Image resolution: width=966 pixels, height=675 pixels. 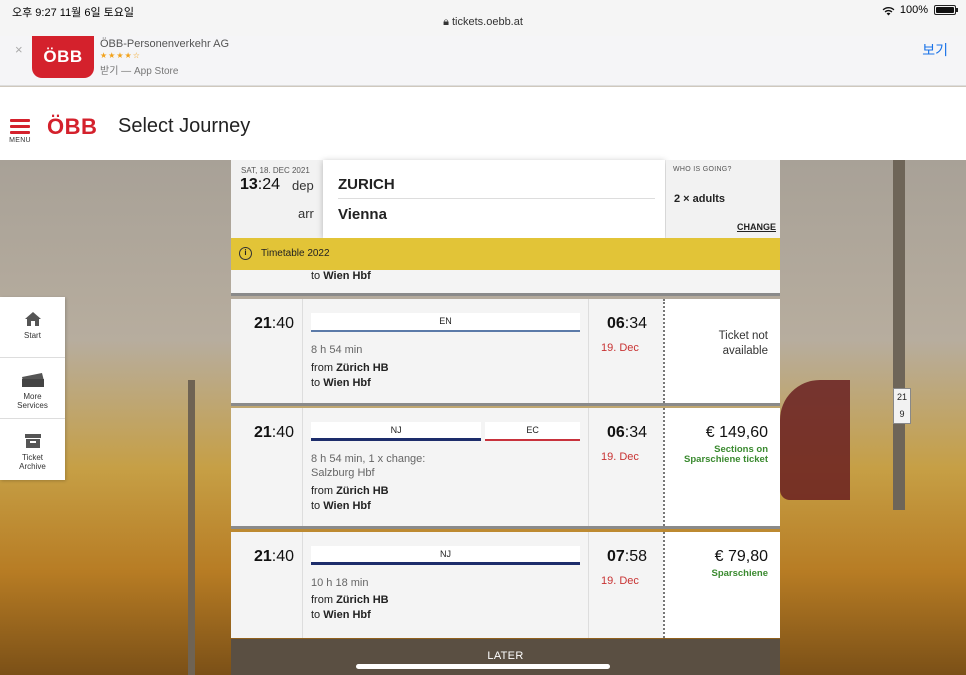 I want to click on price-cell: Ticket not available, so click(x=721, y=351).